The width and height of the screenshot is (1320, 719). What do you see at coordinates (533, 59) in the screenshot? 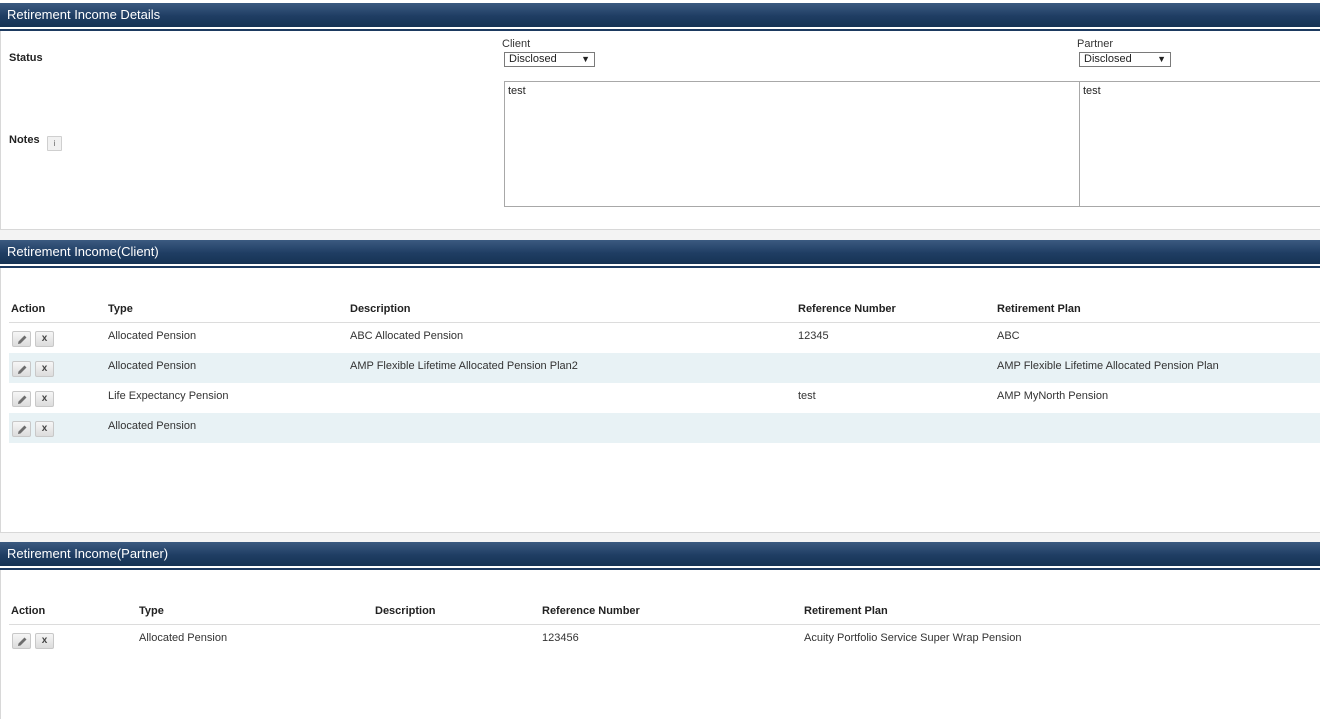
I see `client-status-value: Disclosed` at bounding box center [533, 59].